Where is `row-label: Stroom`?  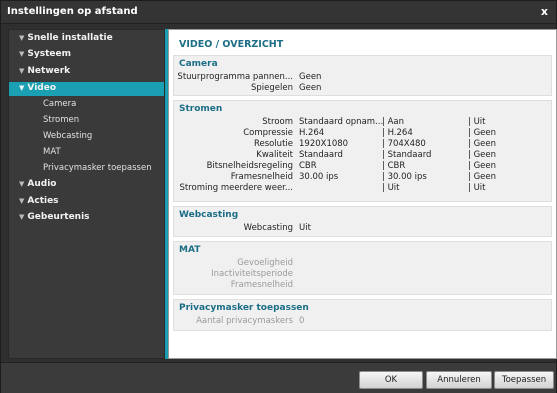
row-label: Stroom is located at coordinates (277, 122).